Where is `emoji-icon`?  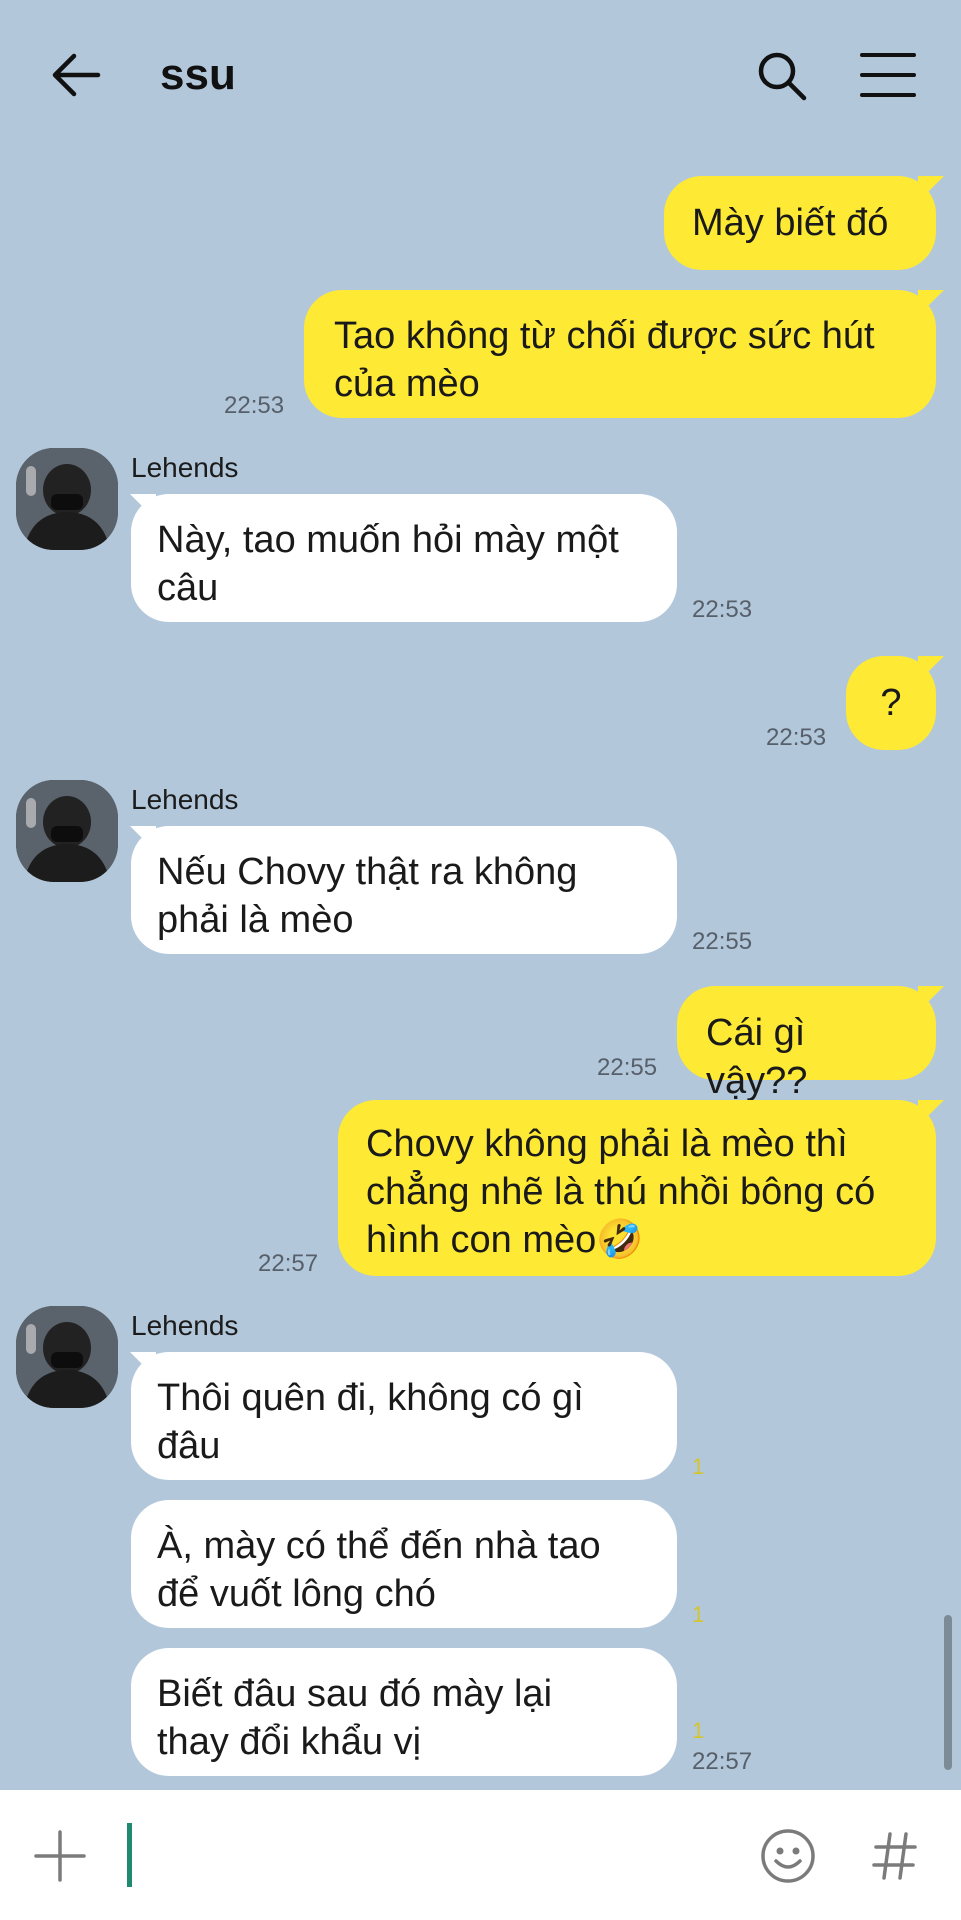
emoji-icon is located at coordinates (788, 1856).